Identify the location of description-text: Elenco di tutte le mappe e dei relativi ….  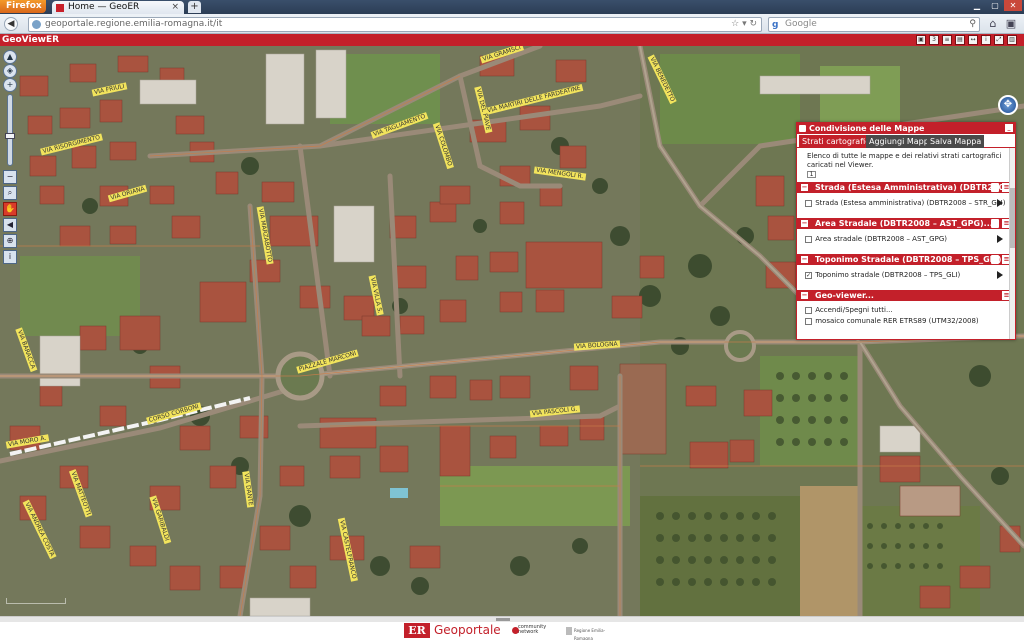
(904, 160).